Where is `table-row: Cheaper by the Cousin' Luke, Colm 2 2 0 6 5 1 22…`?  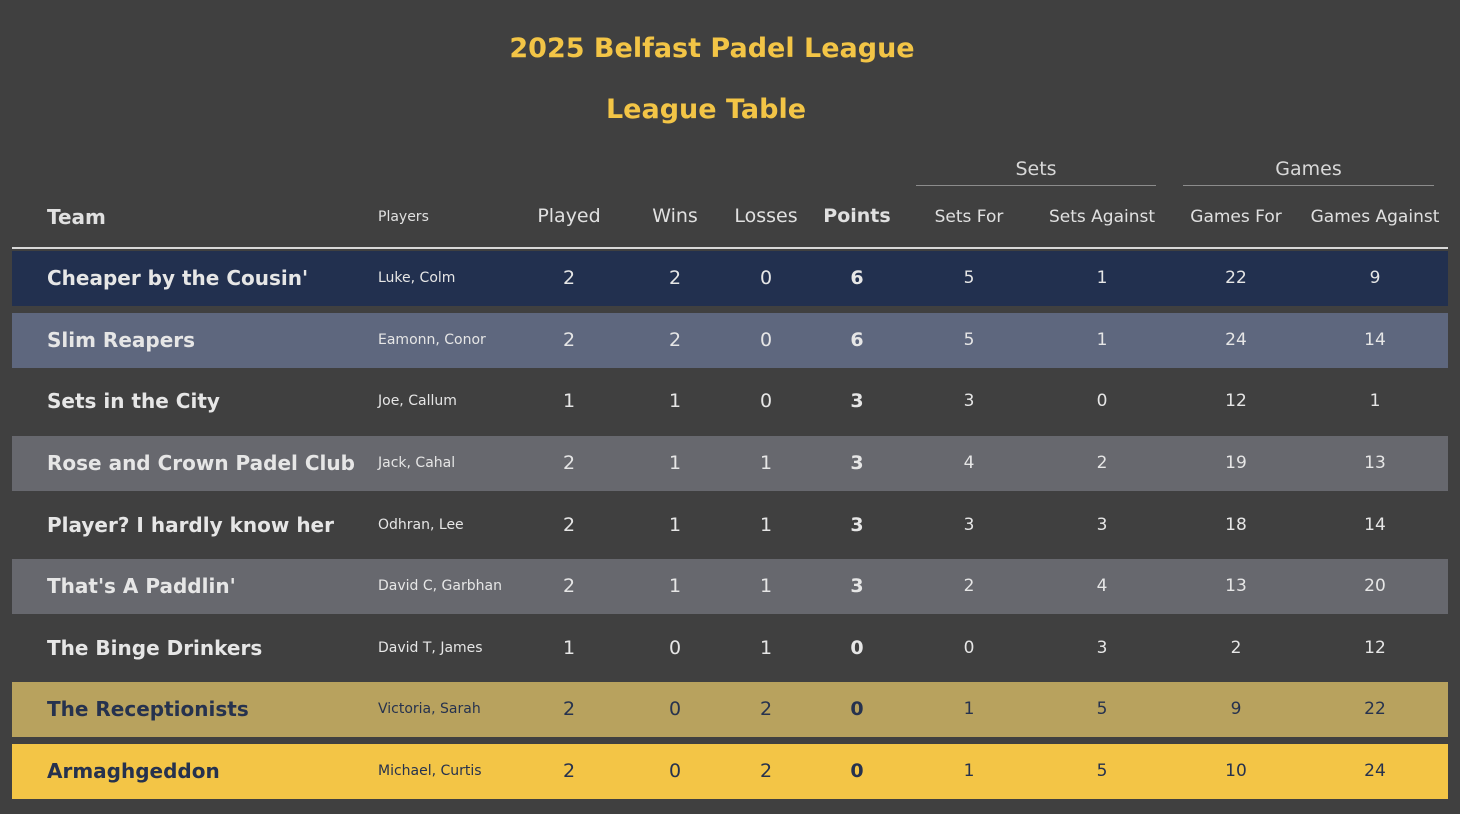
table-row: Cheaper by the Cousin' Luke, Colm 2 2 0 6 5 1 22… is located at coordinates (730, 278).